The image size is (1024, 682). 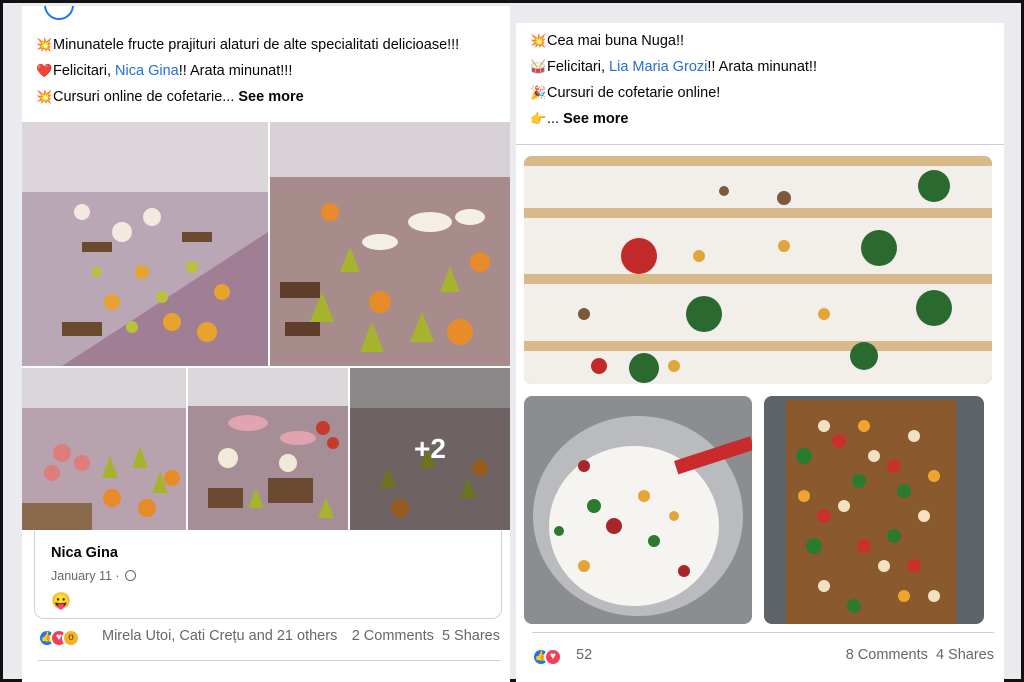 I want to click on photo-candied-fruit-nuts, so click(x=874, y=510).